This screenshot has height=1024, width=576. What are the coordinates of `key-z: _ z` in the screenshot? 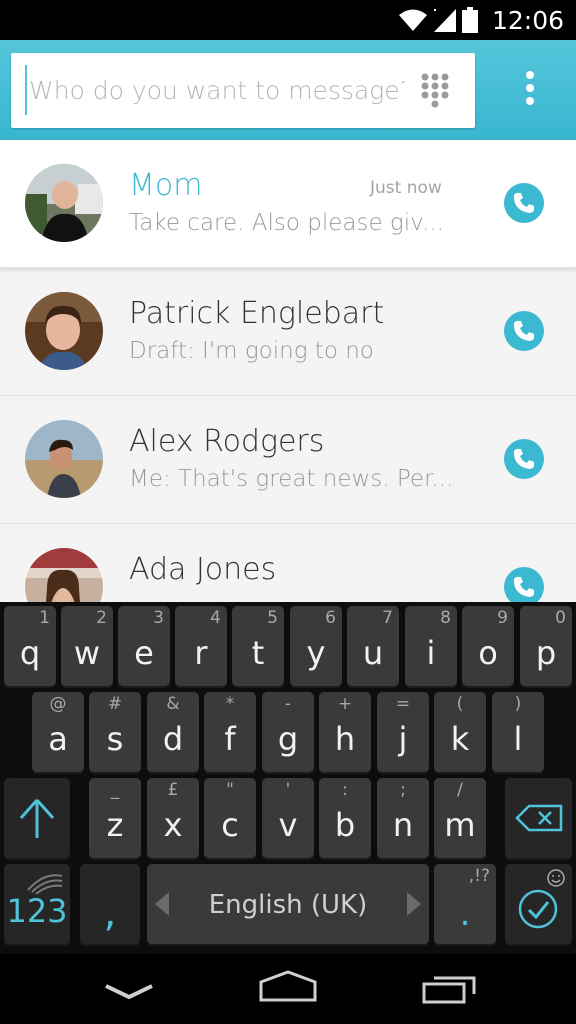 It's located at (115, 818).